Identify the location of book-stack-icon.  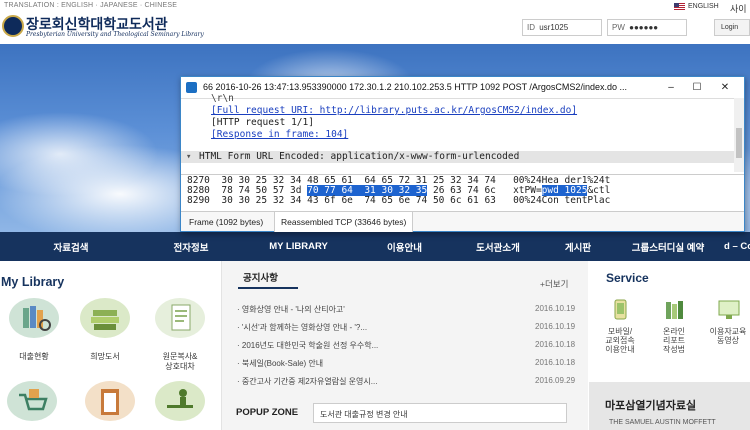
(105, 318).